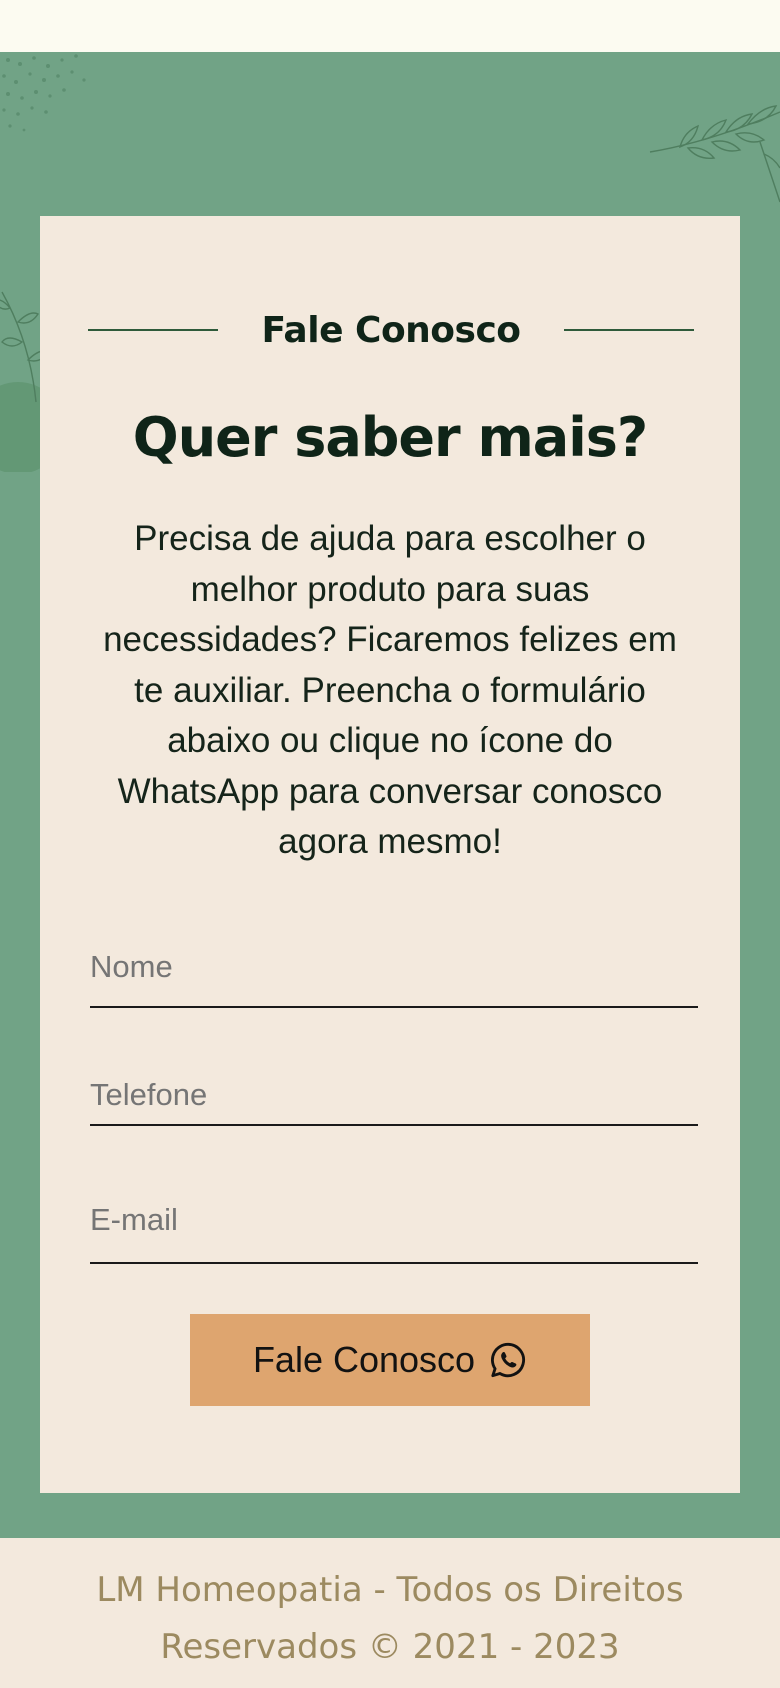  I want to click on leaves-decoration-icon, so click(714, 154).